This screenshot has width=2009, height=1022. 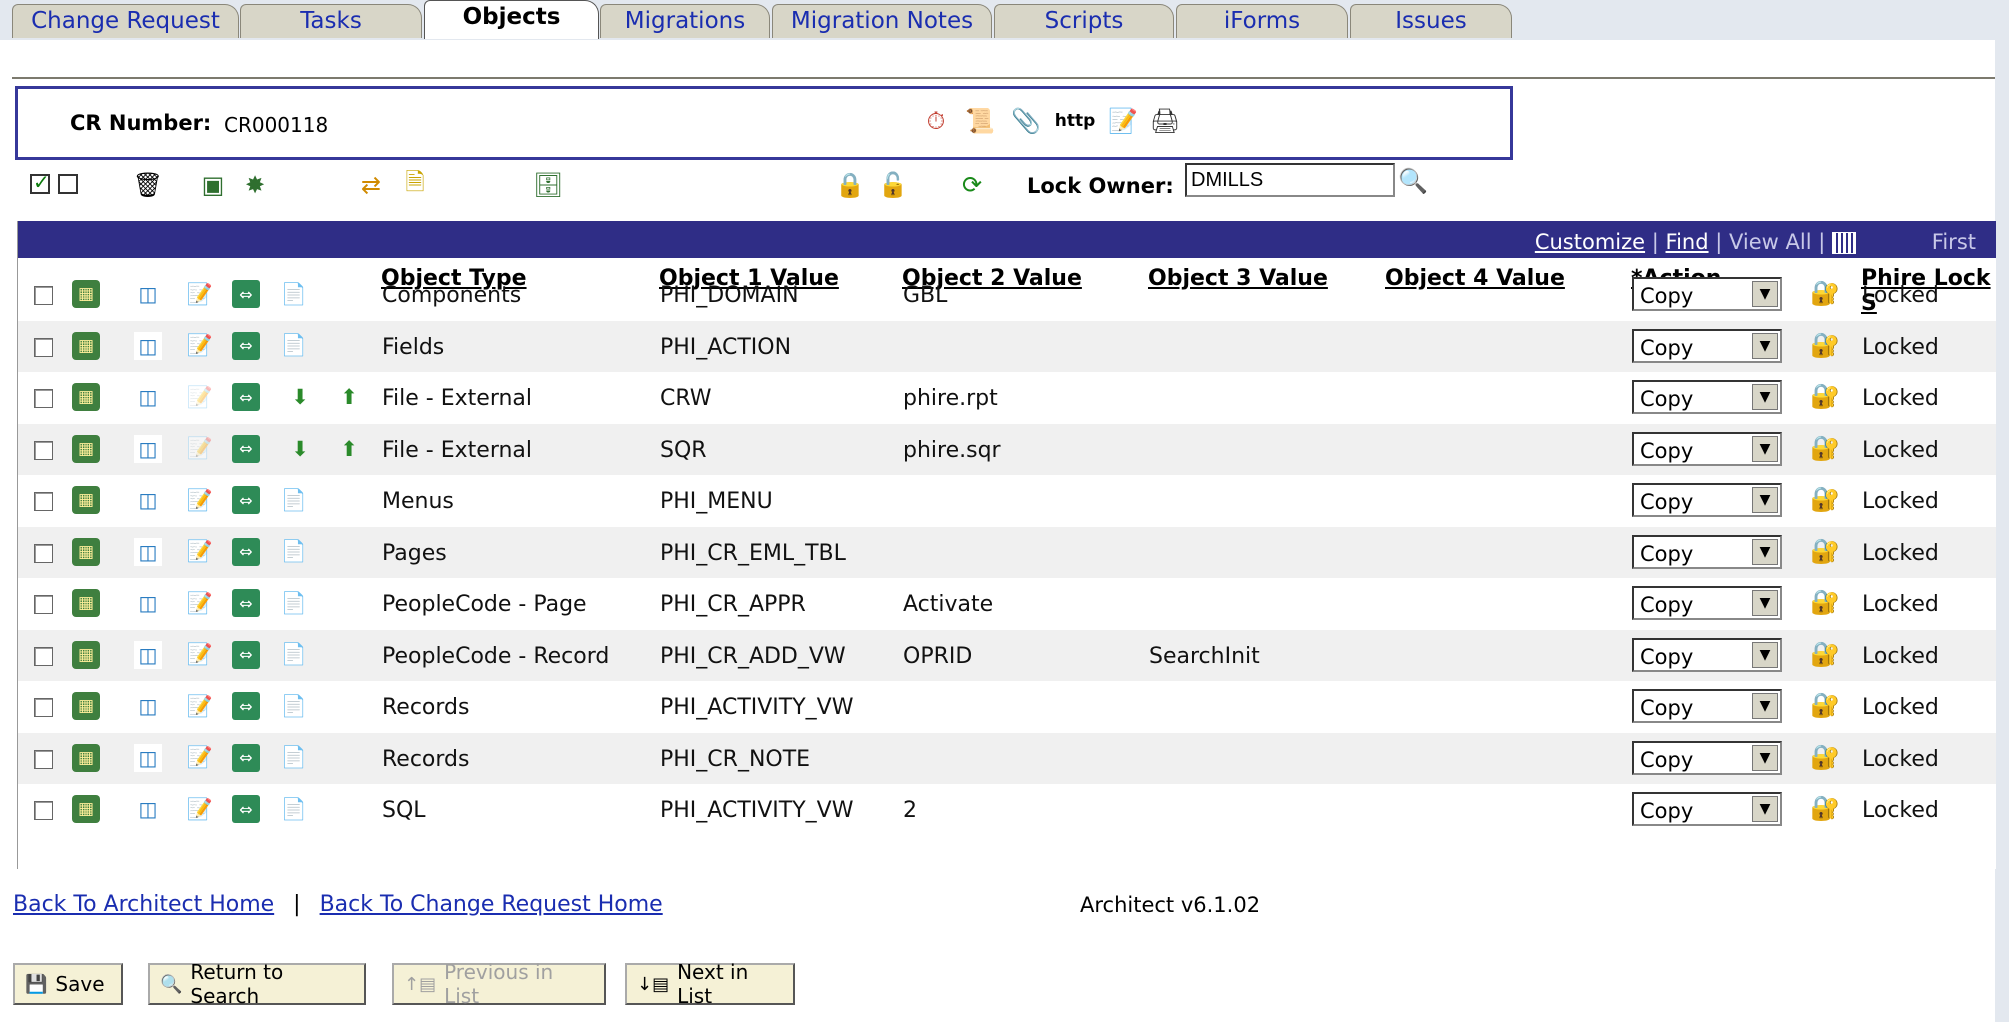 I want to click on unlock-icon: 🔓, so click(x=893, y=185).